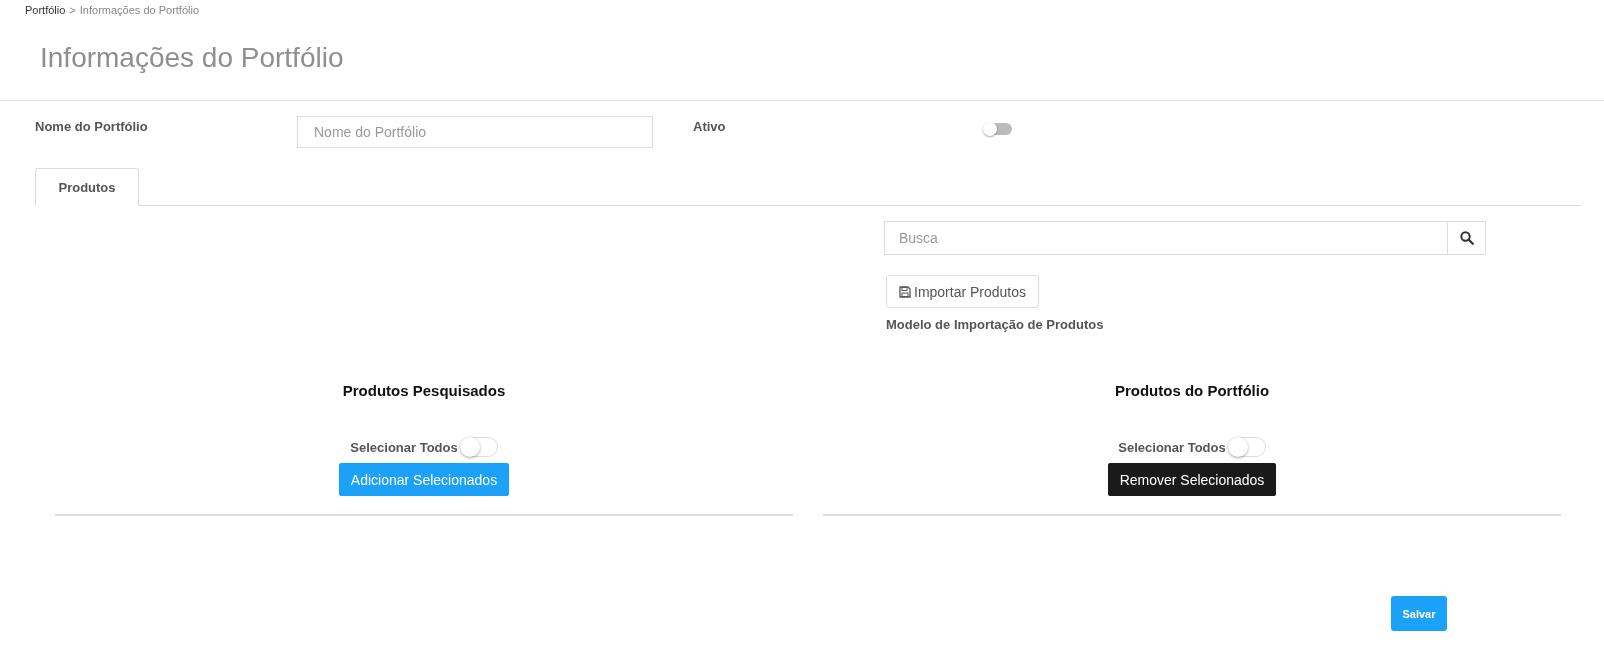 The image size is (1604, 664). What do you see at coordinates (139, 11) in the screenshot?
I see `breadcrumb-current: Informações do Portfólio` at bounding box center [139, 11].